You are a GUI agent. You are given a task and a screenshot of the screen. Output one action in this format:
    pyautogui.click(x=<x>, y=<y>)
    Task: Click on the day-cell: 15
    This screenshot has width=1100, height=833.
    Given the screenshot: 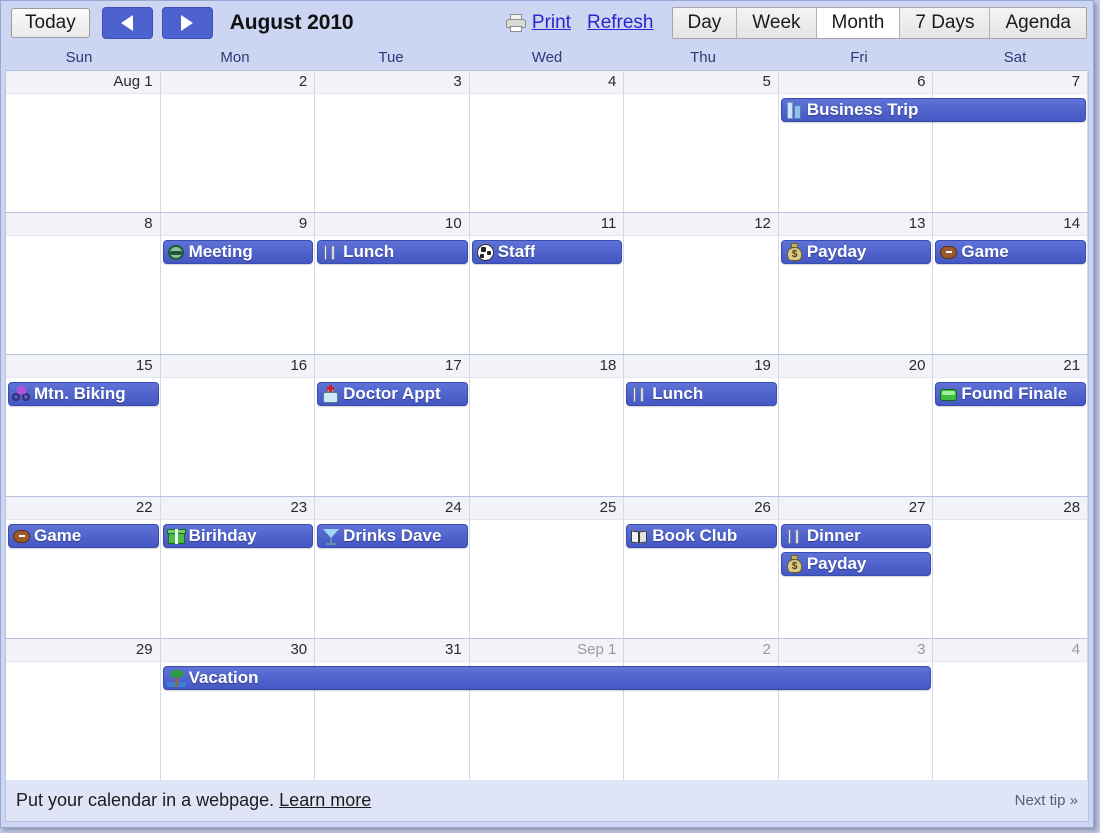 What is the action you would take?
    pyautogui.click(x=83, y=425)
    